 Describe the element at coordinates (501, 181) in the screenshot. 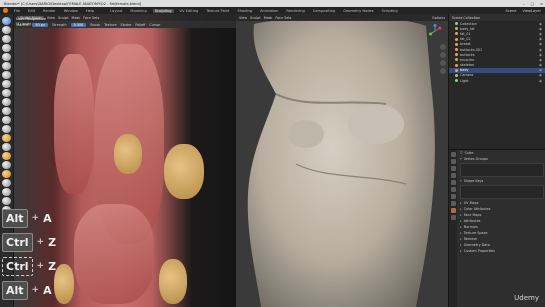

I see `section-shape-keys: ▾ Shape Keys` at that location.